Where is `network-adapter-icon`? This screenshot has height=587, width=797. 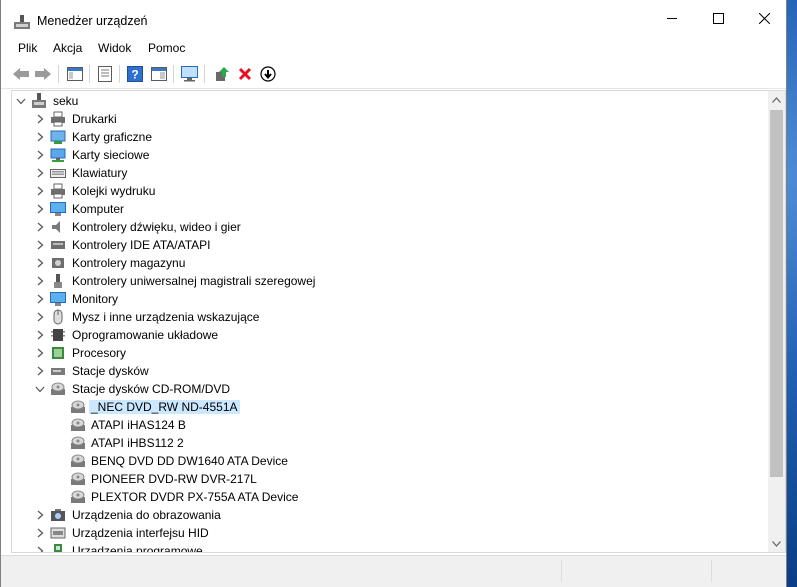
network-adapter-icon is located at coordinates (58, 155).